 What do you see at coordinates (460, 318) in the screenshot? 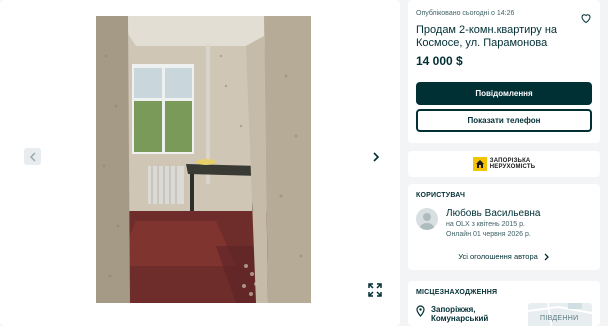
I see `location-district: Комунарський` at bounding box center [460, 318].